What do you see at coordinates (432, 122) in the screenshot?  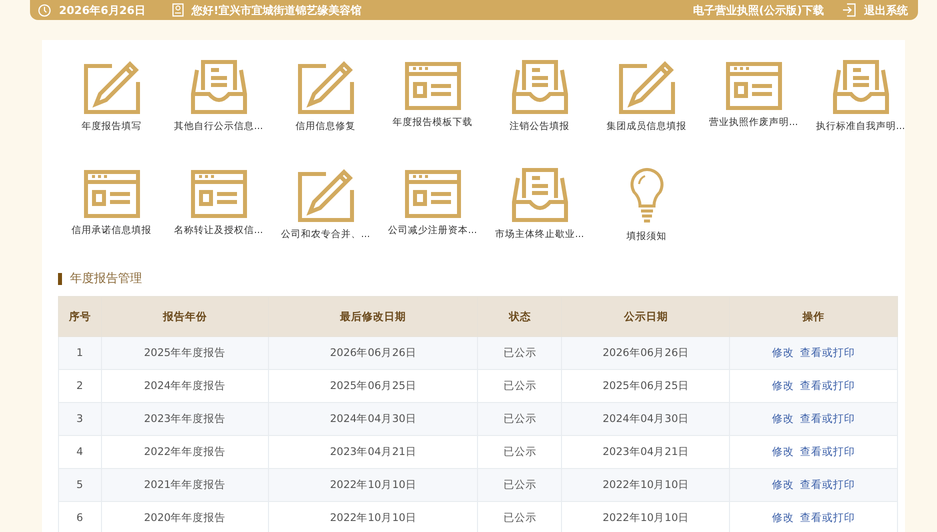 I see `shortcut-label: 年度报告模板下载` at bounding box center [432, 122].